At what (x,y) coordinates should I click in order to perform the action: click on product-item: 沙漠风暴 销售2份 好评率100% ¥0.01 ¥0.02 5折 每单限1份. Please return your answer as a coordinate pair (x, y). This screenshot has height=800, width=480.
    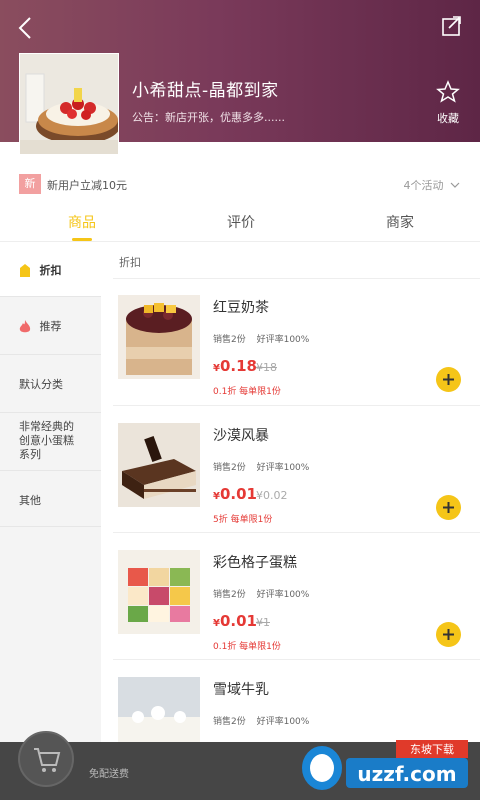
    Looking at the image, I should click on (290, 486).